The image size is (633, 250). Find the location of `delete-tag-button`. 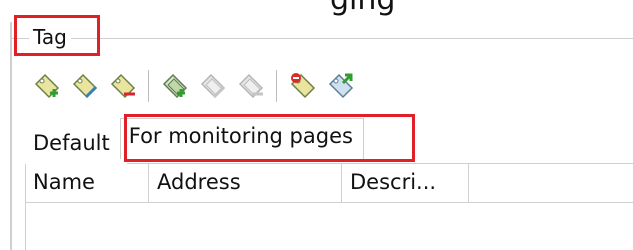

delete-tag-button is located at coordinates (123, 86).